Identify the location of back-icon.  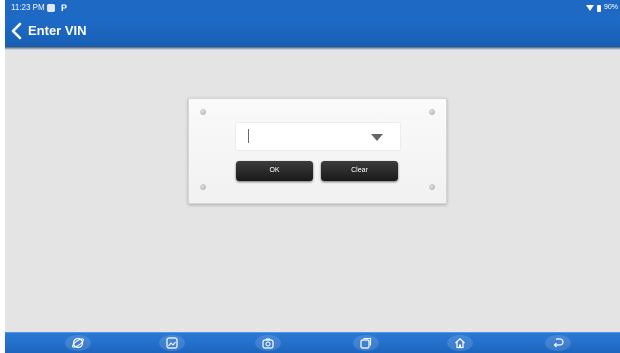
(558, 343).